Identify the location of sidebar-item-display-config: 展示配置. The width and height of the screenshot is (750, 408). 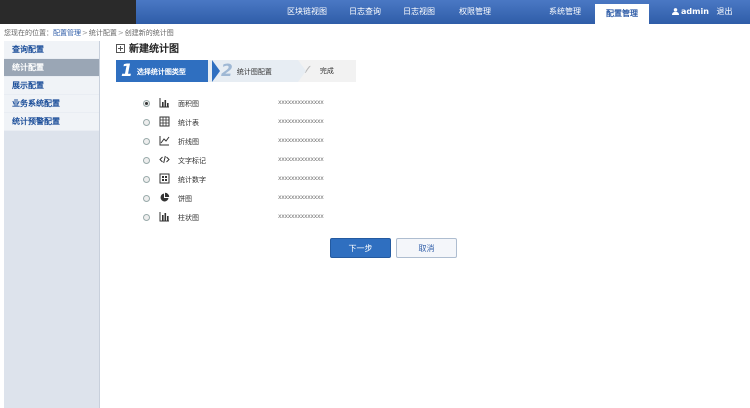
(51, 86).